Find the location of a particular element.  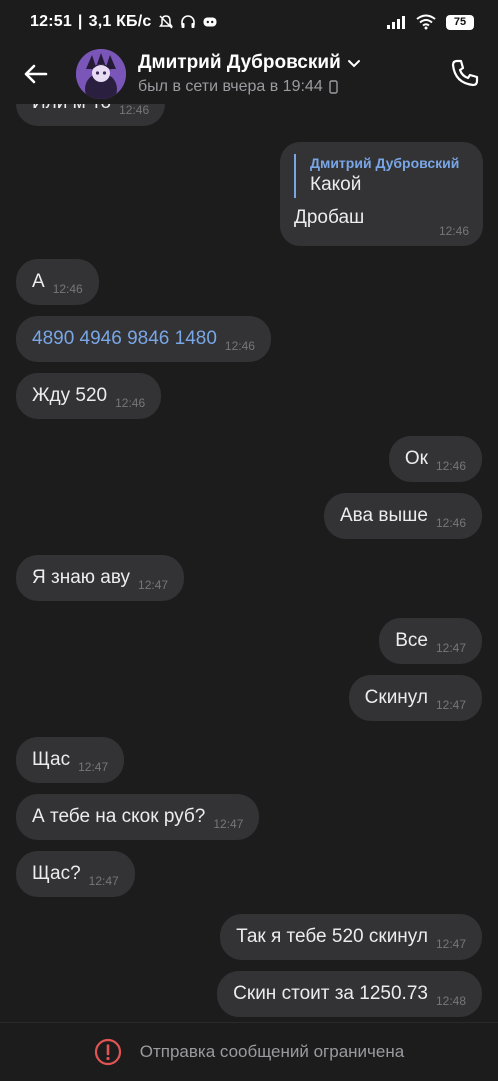

message-incoming: 4890 4946 9846 1480 12:46 is located at coordinates (143, 339).